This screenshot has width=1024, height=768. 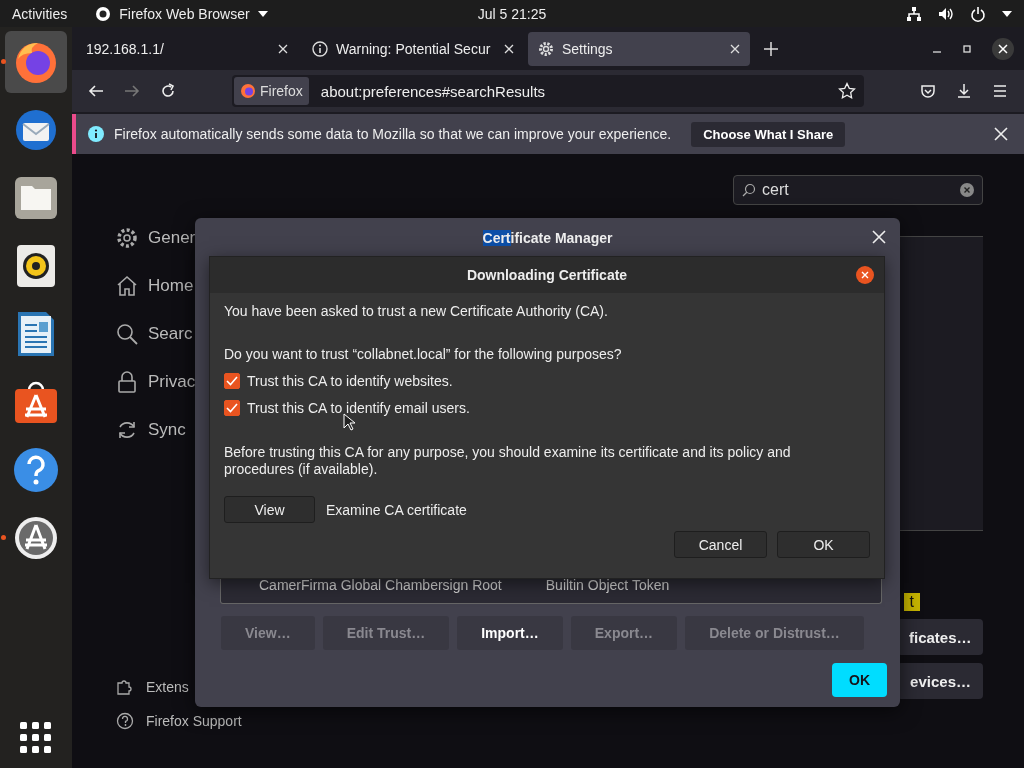 I want to click on dialog-title: Downloading Certificate, so click(x=547, y=275).